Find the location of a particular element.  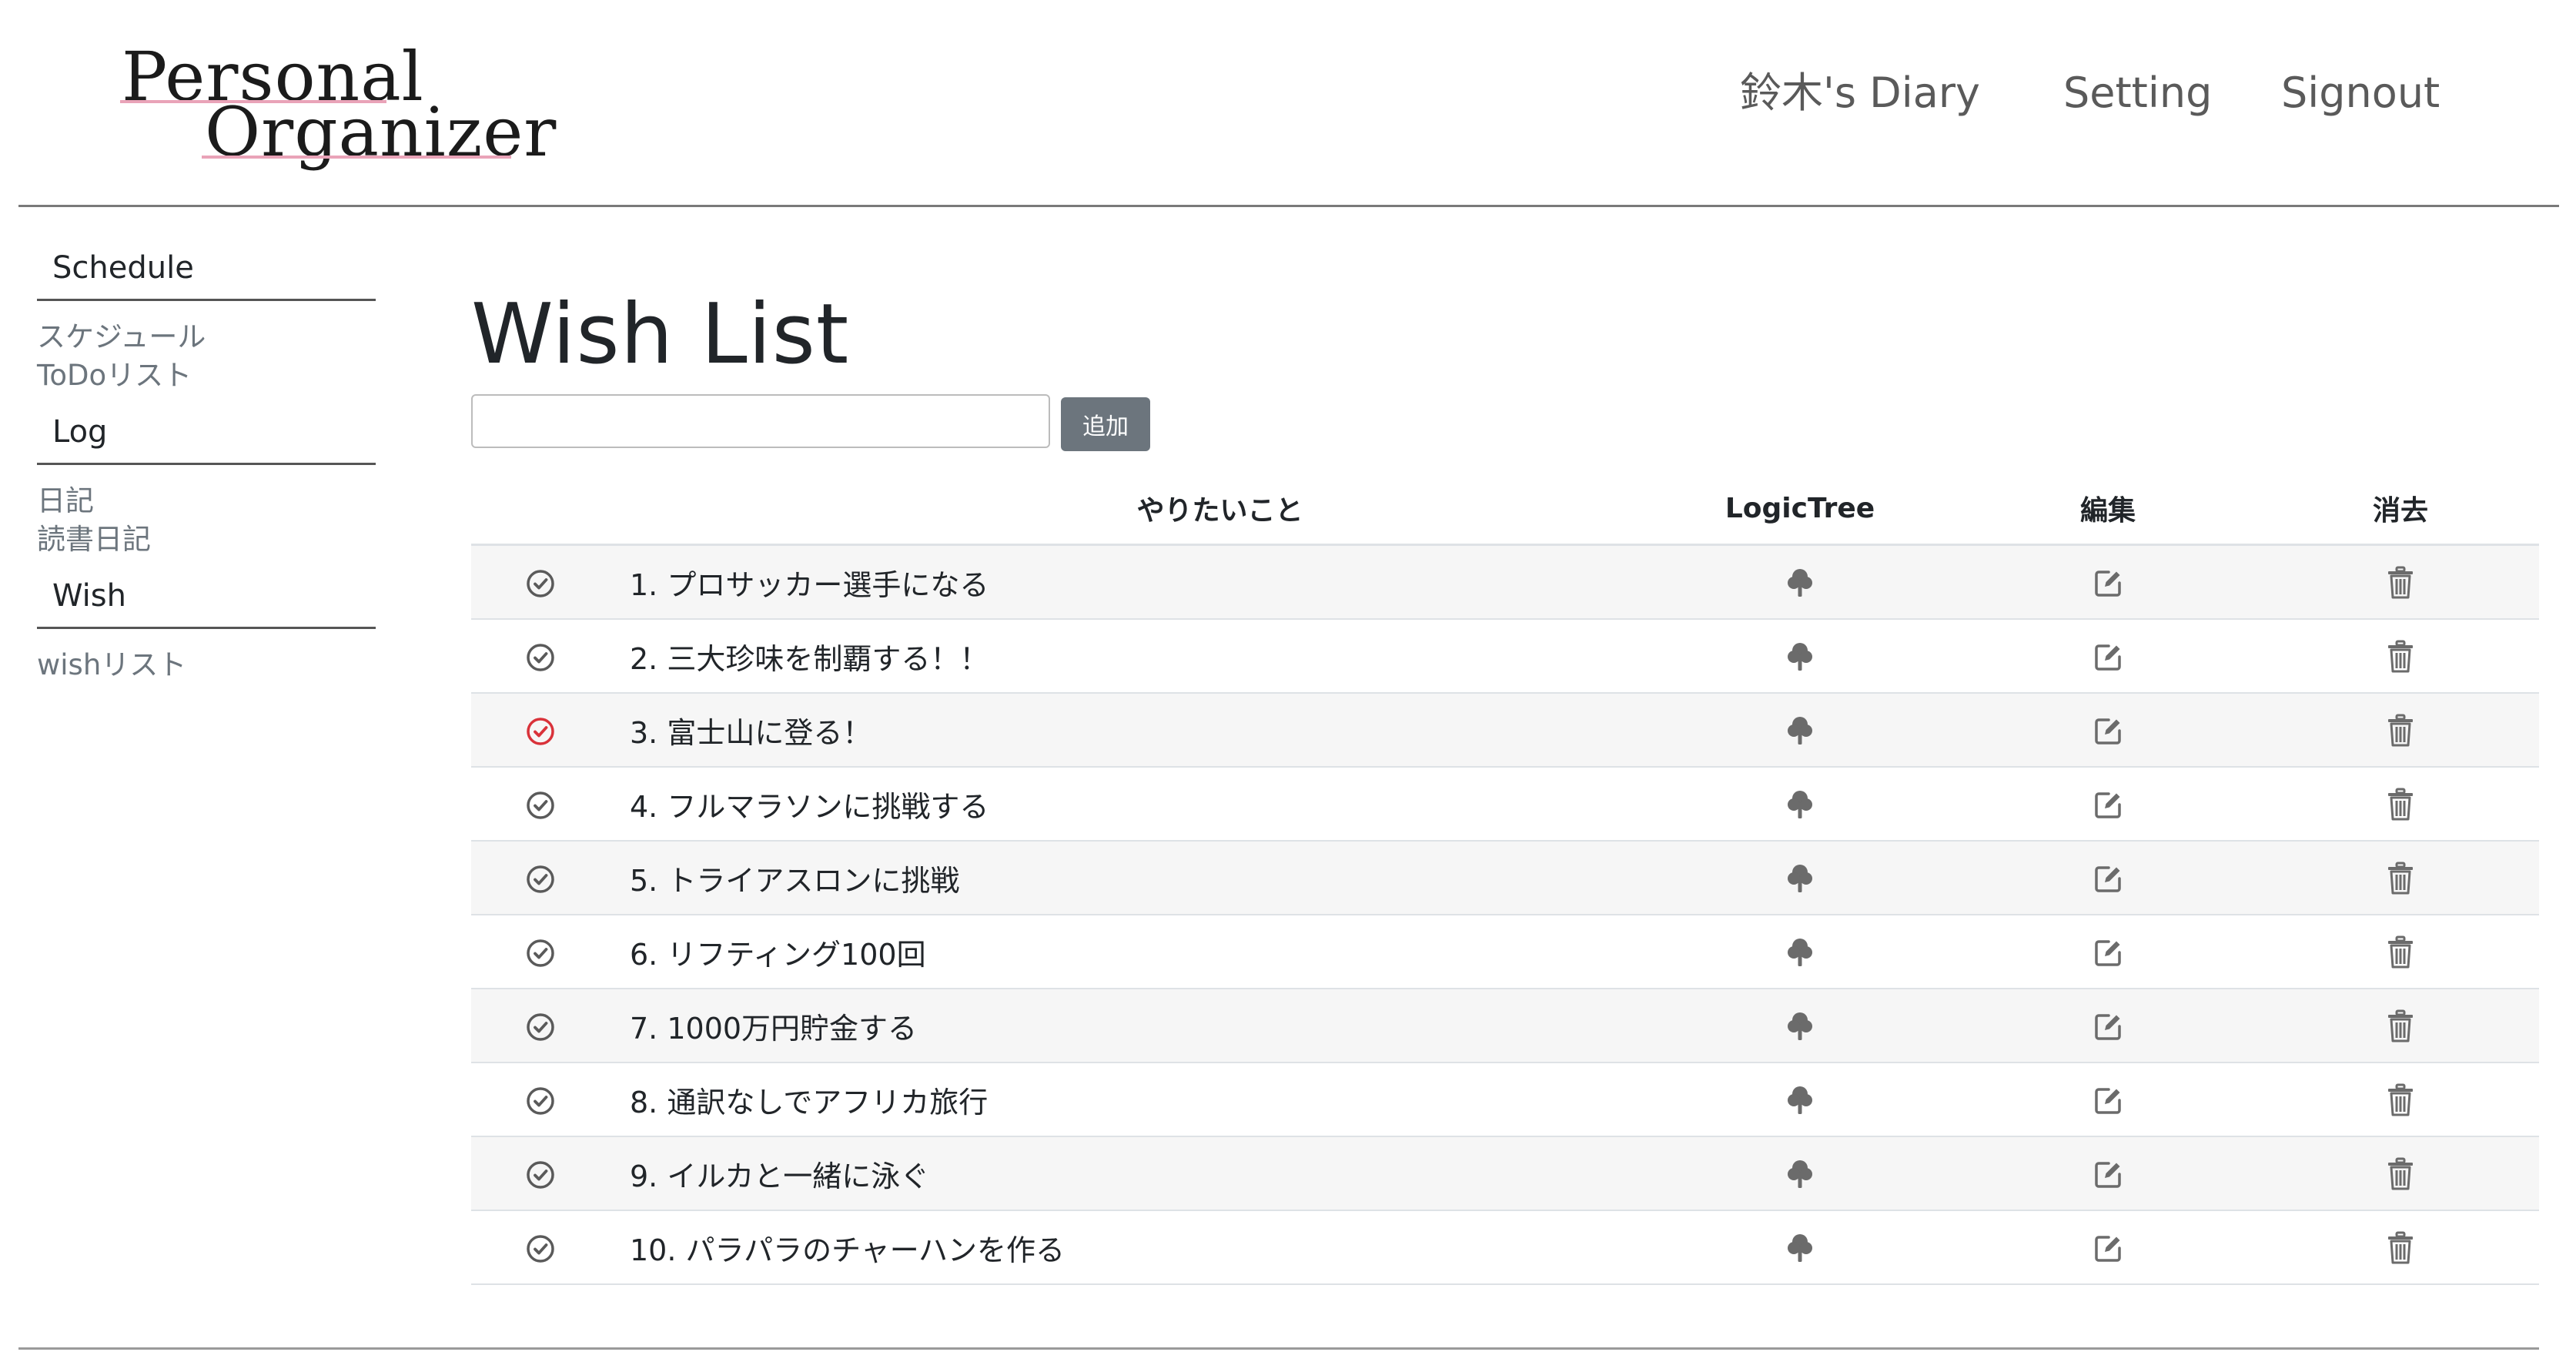

table-row: 7. 1000万円貯金する is located at coordinates (1505, 1026).